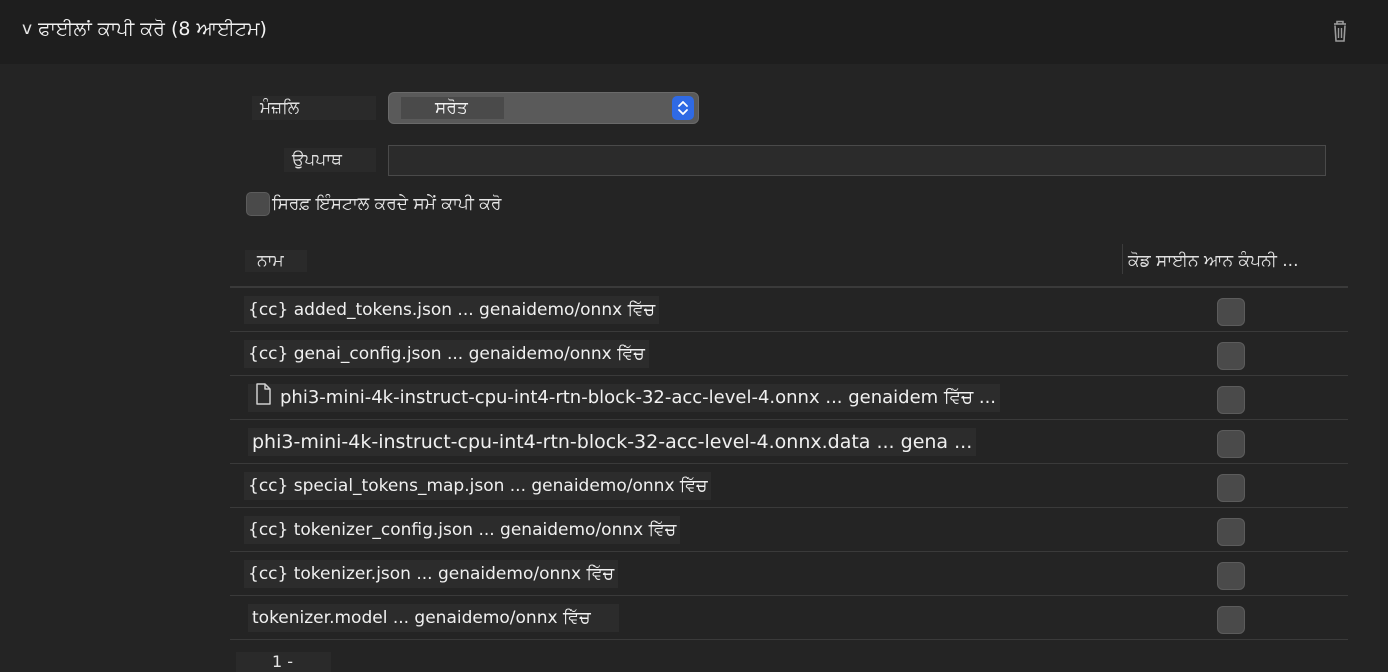 Image resolution: width=1388 pixels, height=672 pixels. I want to click on install-only-checkbox, so click(258, 204).